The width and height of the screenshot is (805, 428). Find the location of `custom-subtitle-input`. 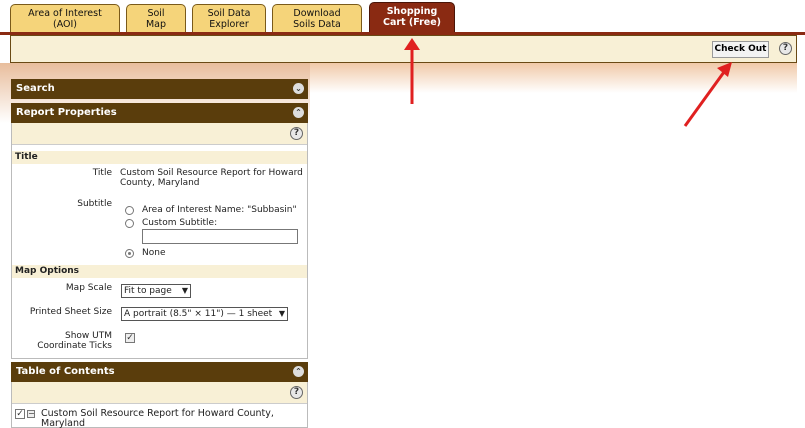

custom-subtitle-input is located at coordinates (220, 236).